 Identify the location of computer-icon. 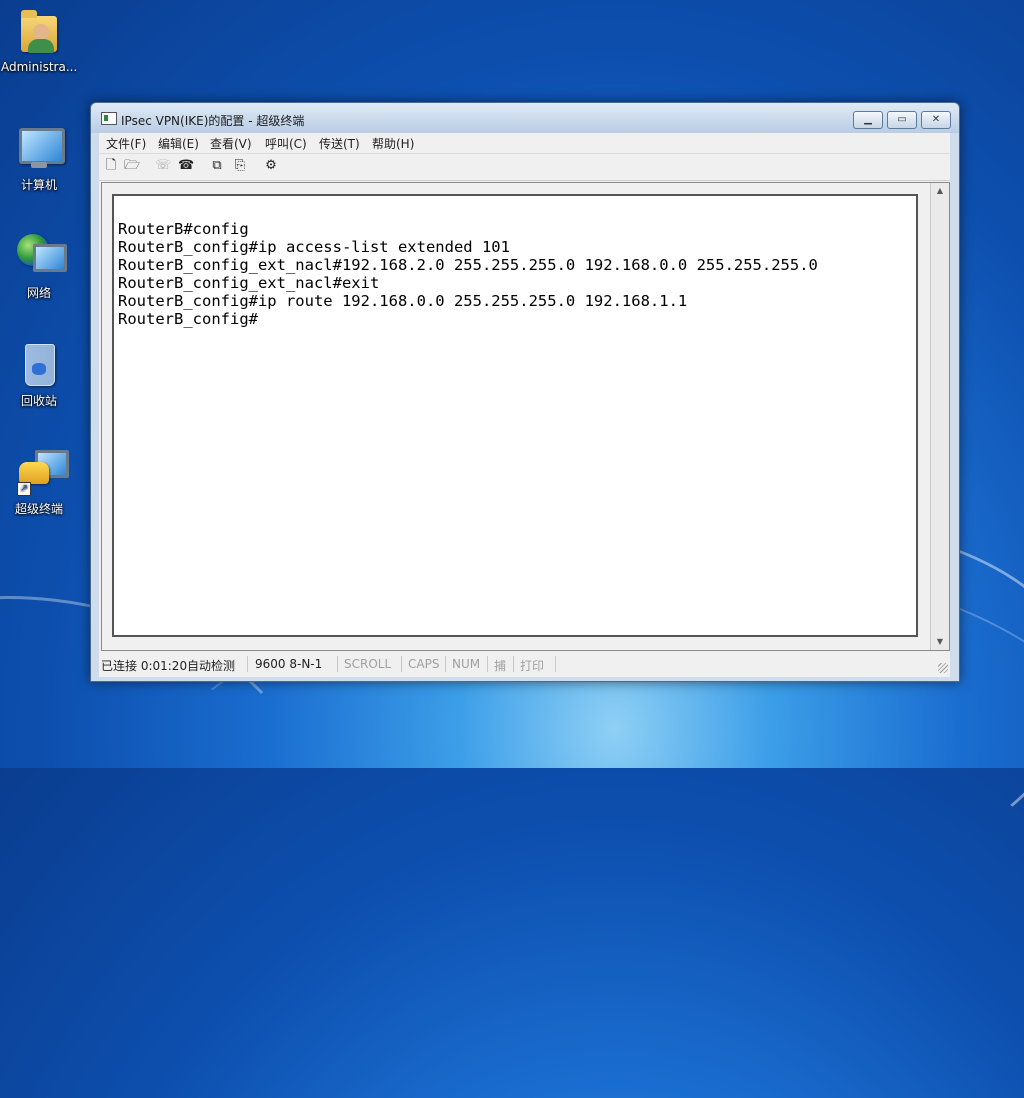
(40, 148).